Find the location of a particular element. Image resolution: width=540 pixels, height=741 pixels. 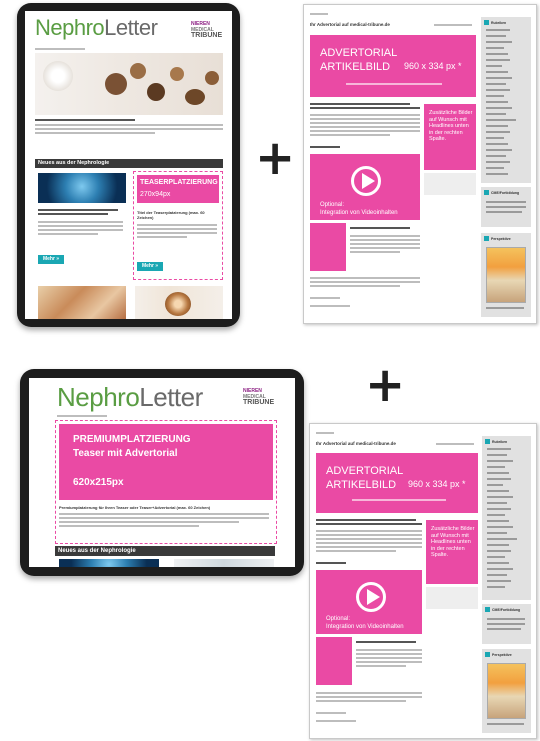

inline-title-line is located at coordinates (380, 228).